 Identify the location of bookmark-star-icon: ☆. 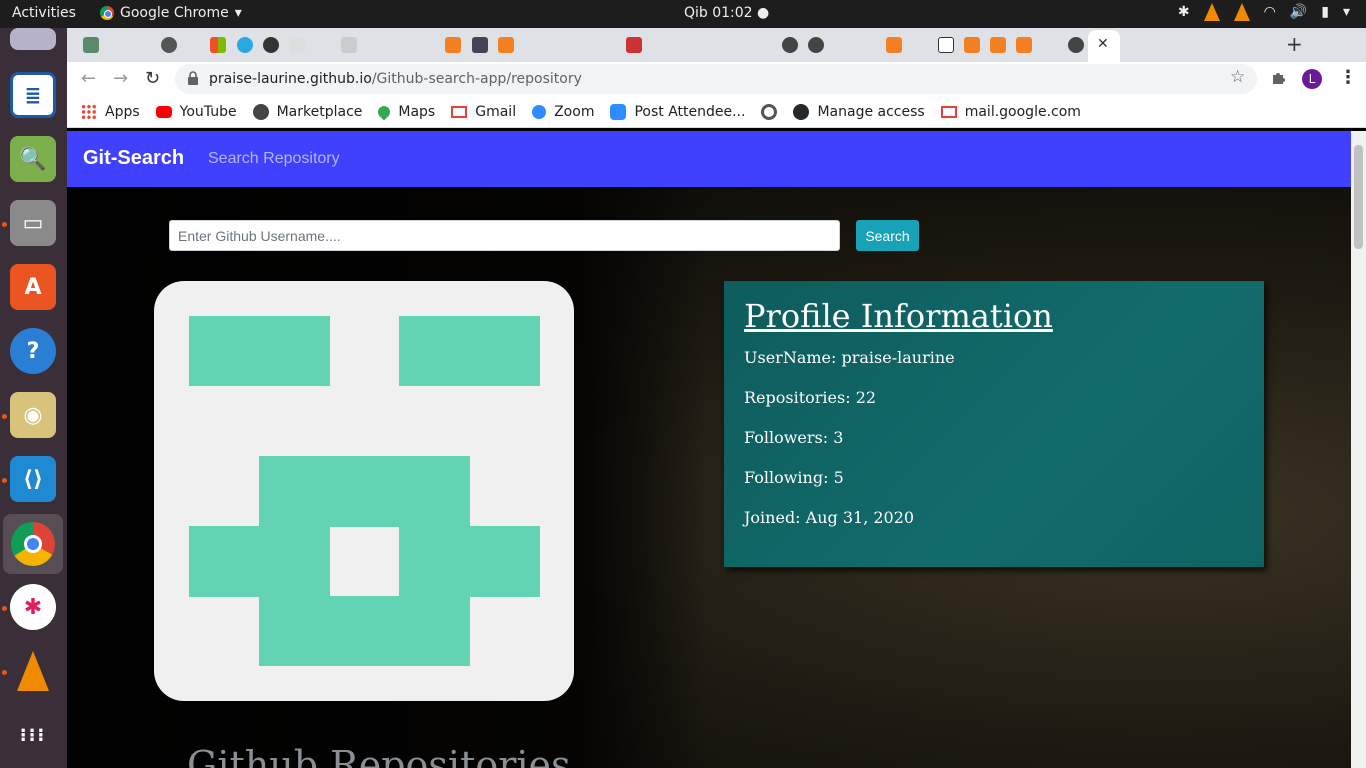
(1237, 77).